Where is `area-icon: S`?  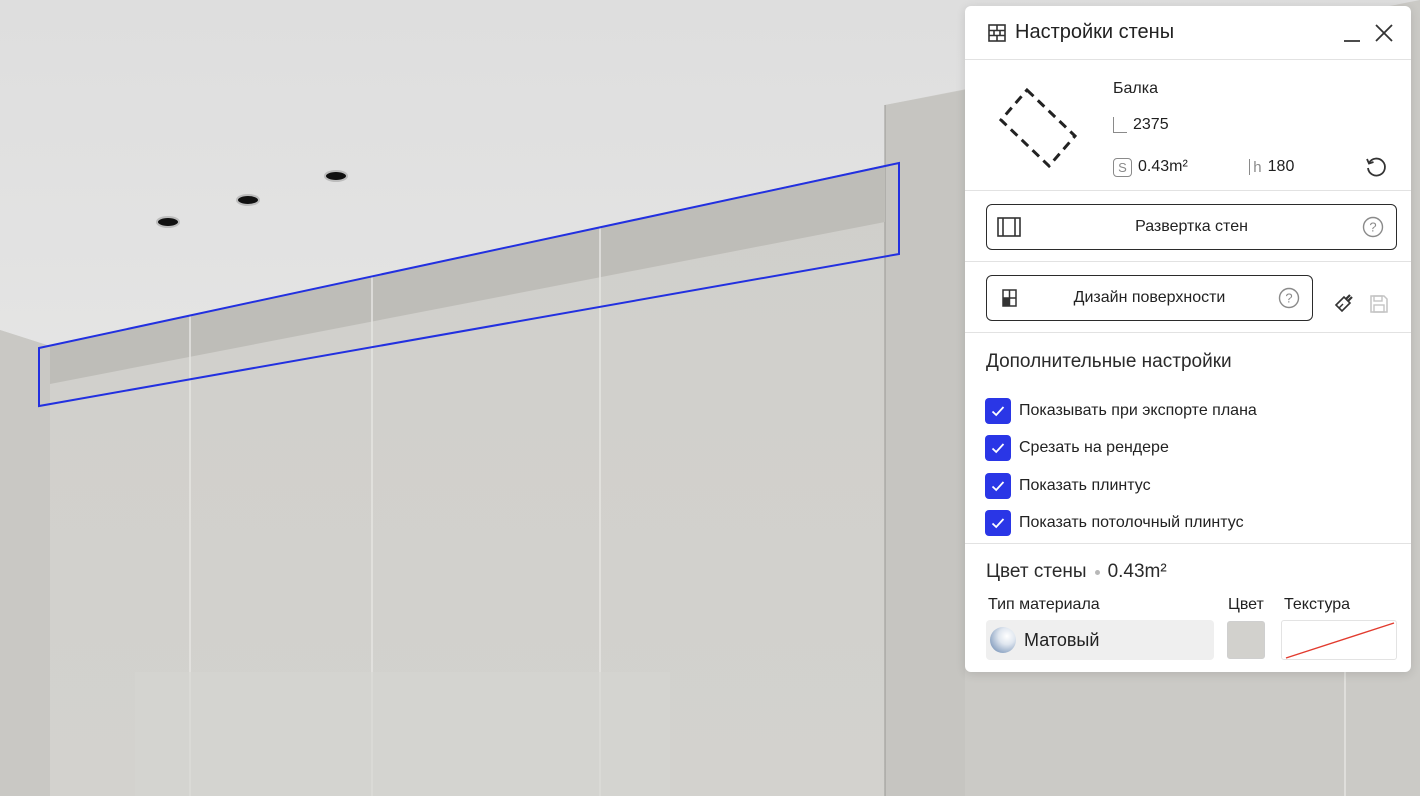 area-icon: S is located at coordinates (1122, 167).